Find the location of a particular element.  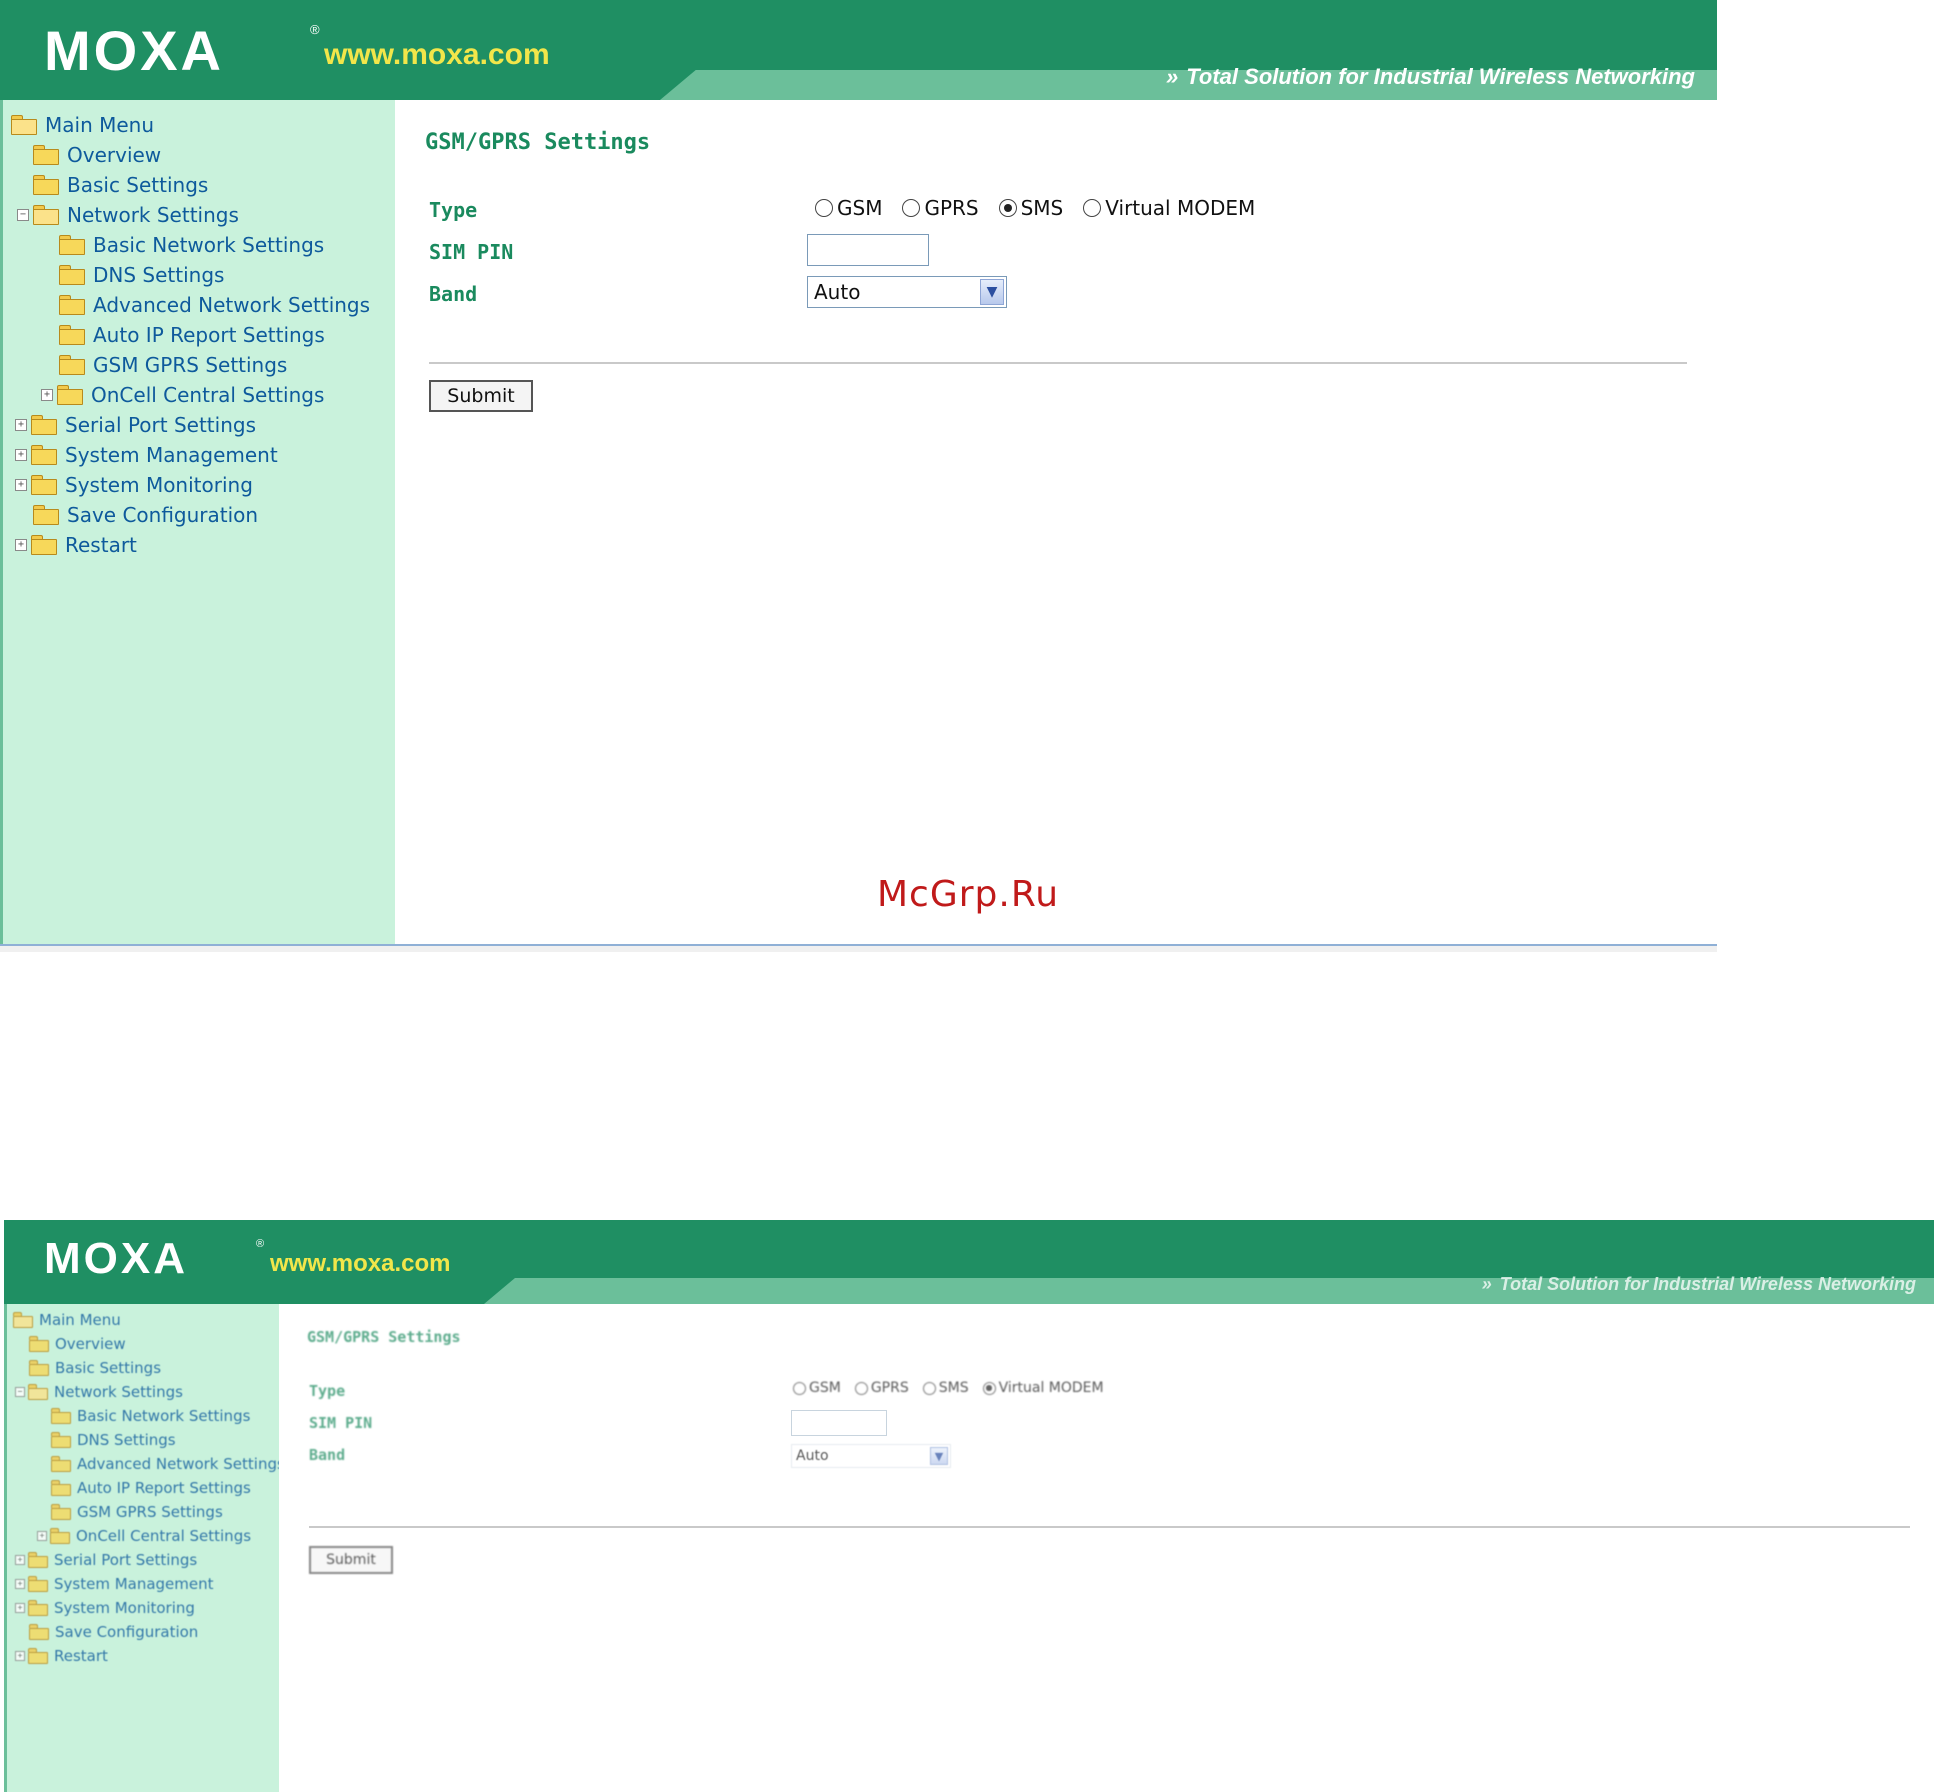

folder-open-icon is located at coordinates (38, 1392).